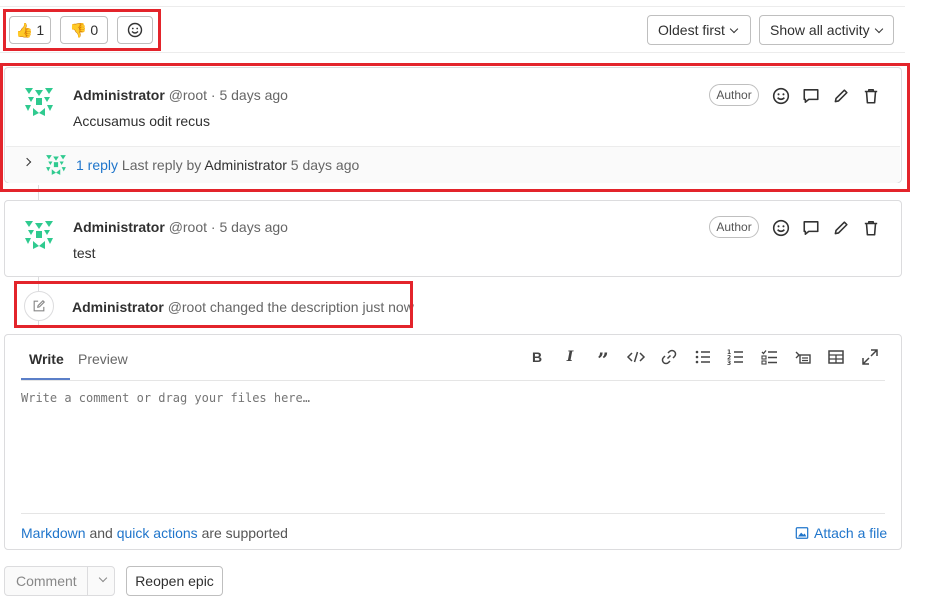 This screenshot has width=927, height=604. Describe the element at coordinates (24, 29) in the screenshot. I see `thumbs-up-icon: 👍` at that location.